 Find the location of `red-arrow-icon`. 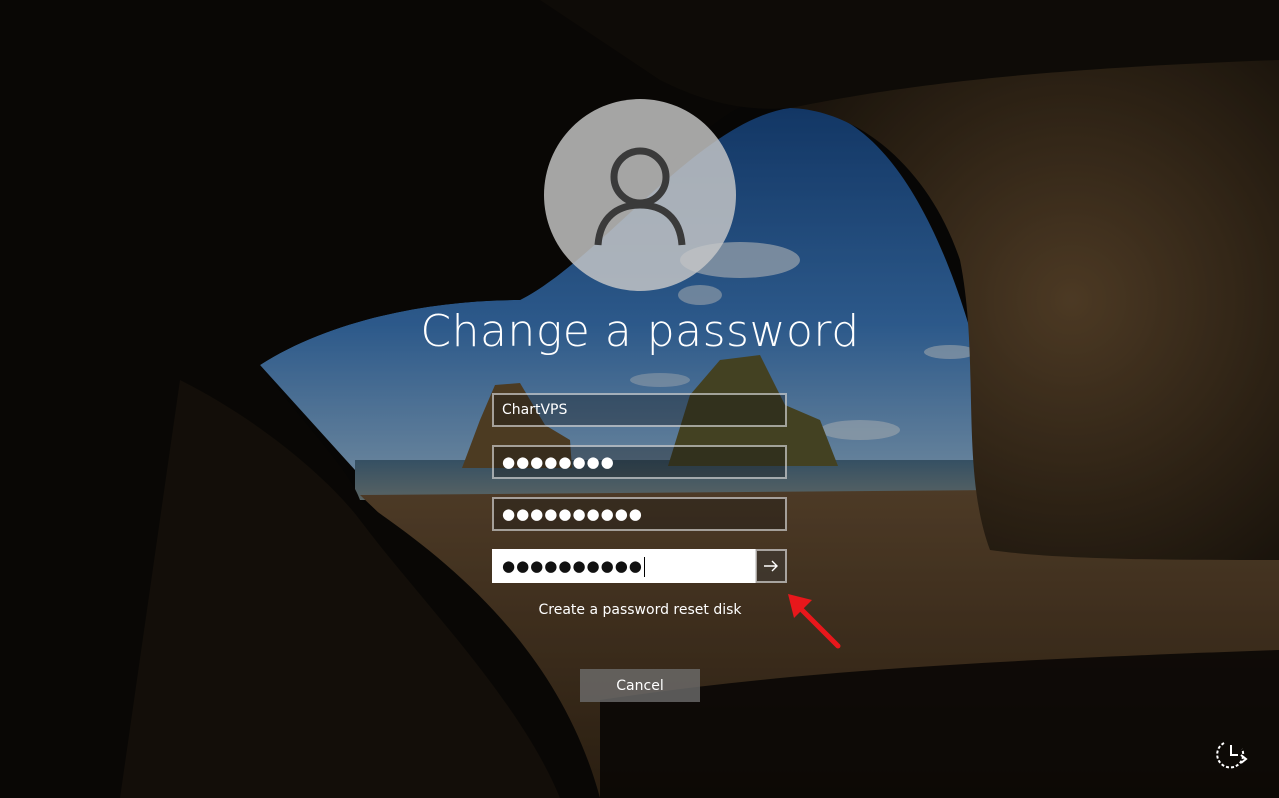

red-arrow-icon is located at coordinates (814, 621).